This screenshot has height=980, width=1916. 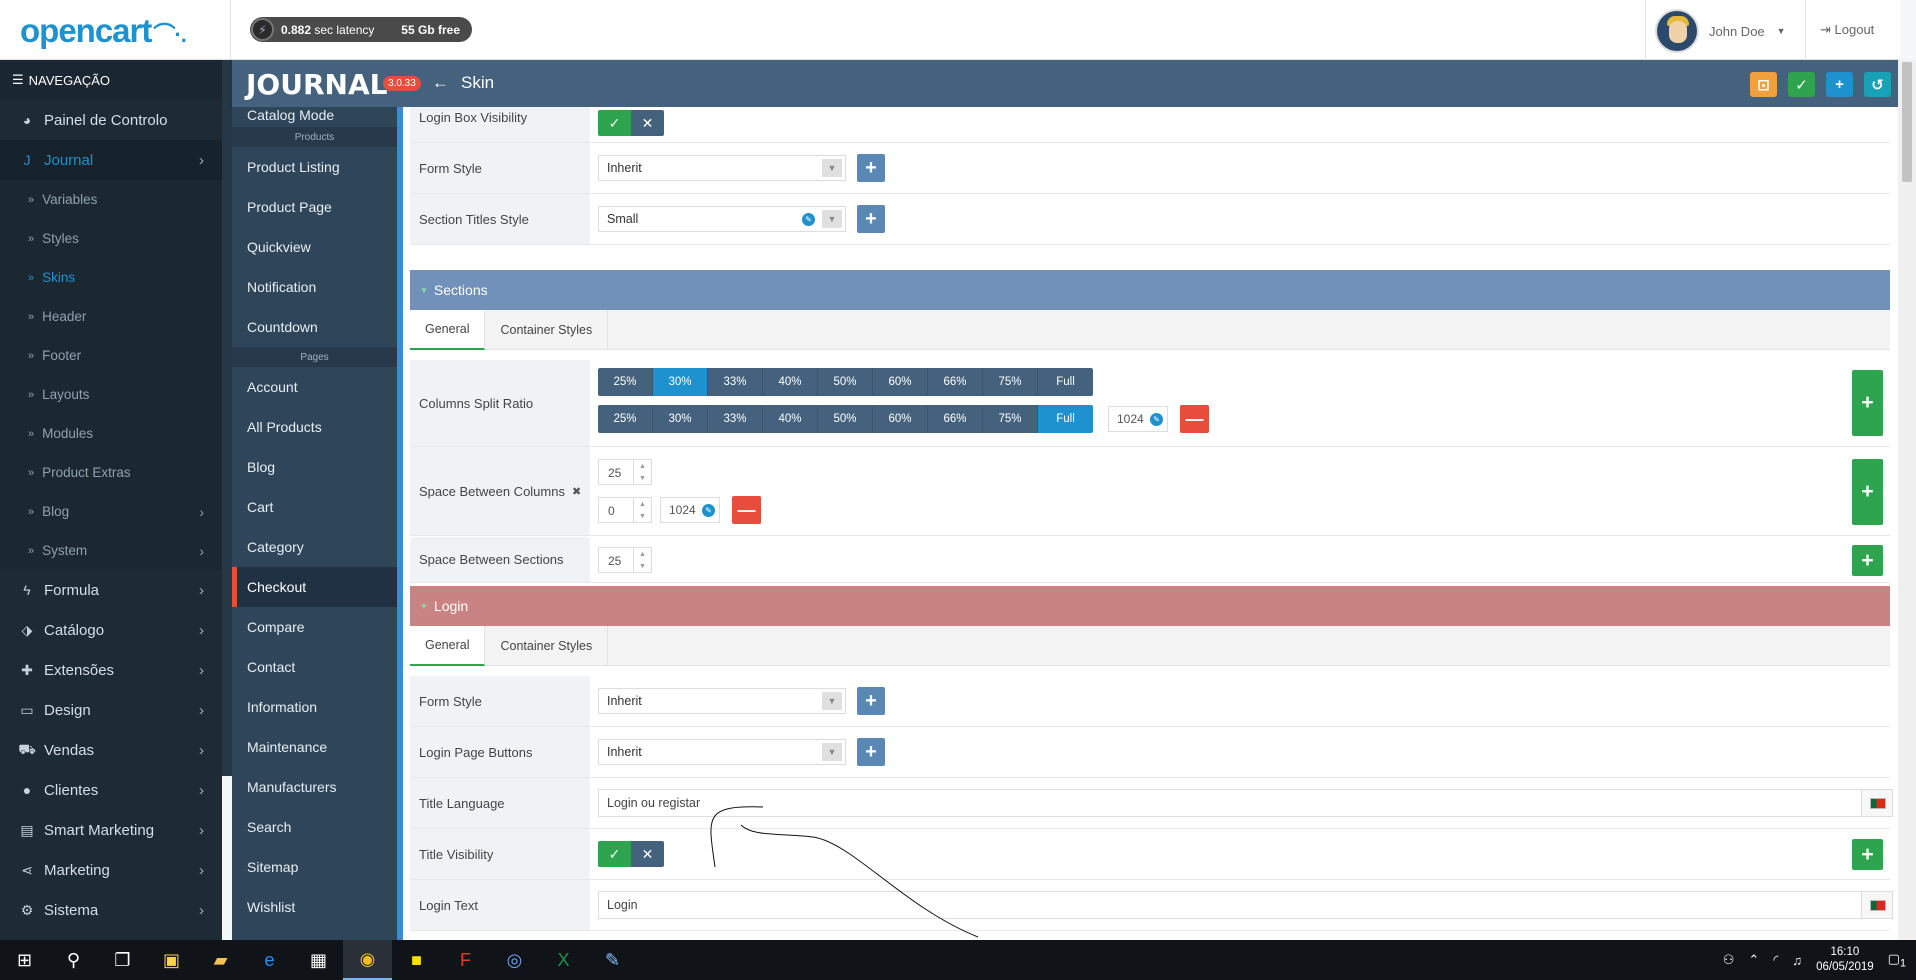 I want to click on desktop-ratio-option: 30%, so click(x=680, y=382).